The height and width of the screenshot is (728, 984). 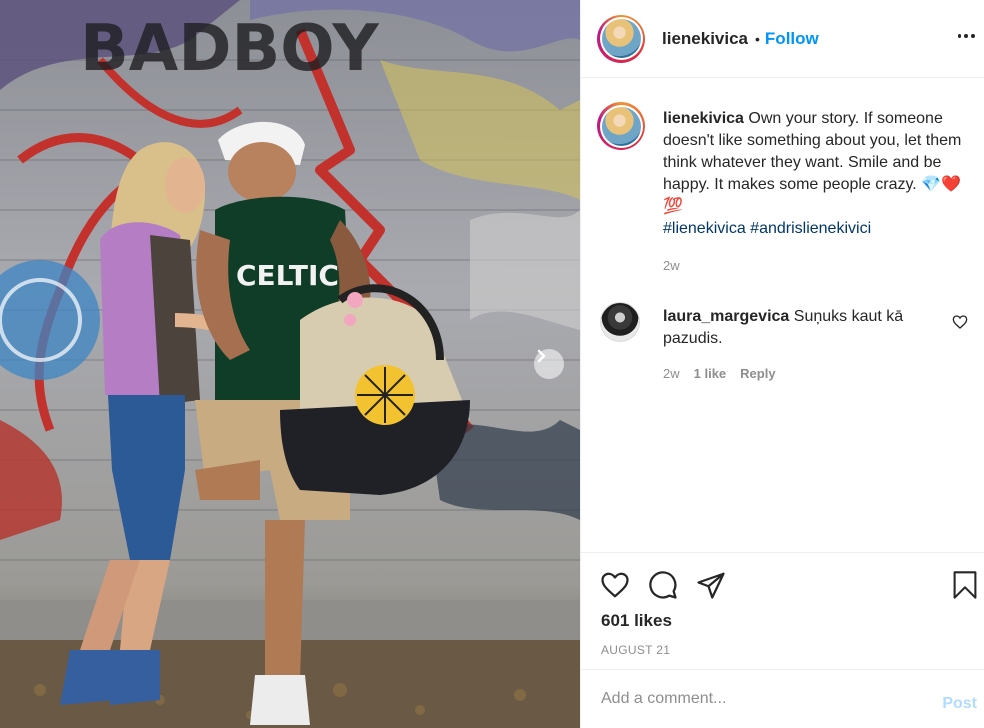 I want to click on comment-like-button, so click(x=960, y=324).